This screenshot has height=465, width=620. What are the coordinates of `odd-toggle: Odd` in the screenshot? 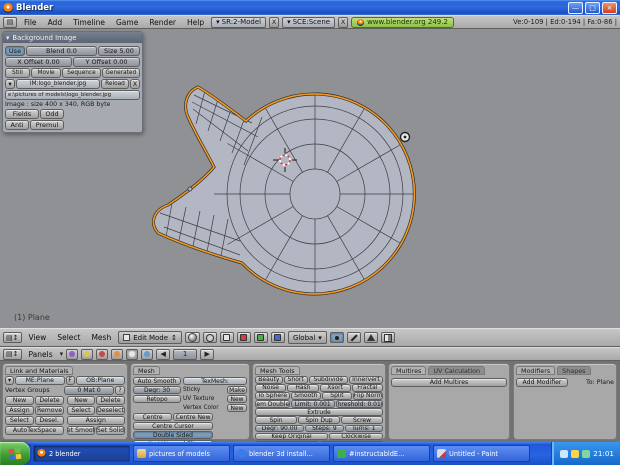 It's located at (52, 114).